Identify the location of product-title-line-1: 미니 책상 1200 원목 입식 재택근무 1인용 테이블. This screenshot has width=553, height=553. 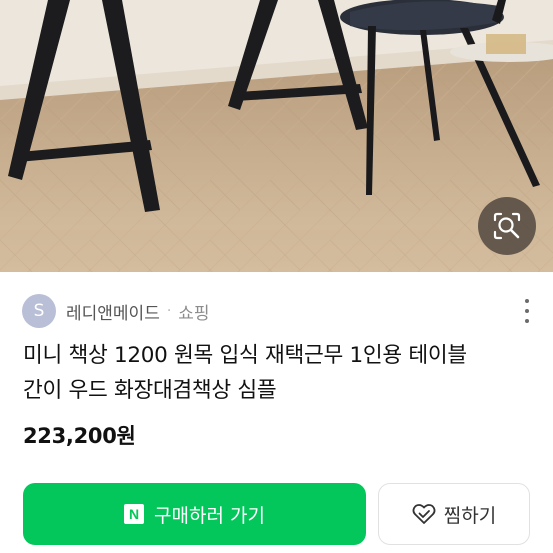
(245, 355).